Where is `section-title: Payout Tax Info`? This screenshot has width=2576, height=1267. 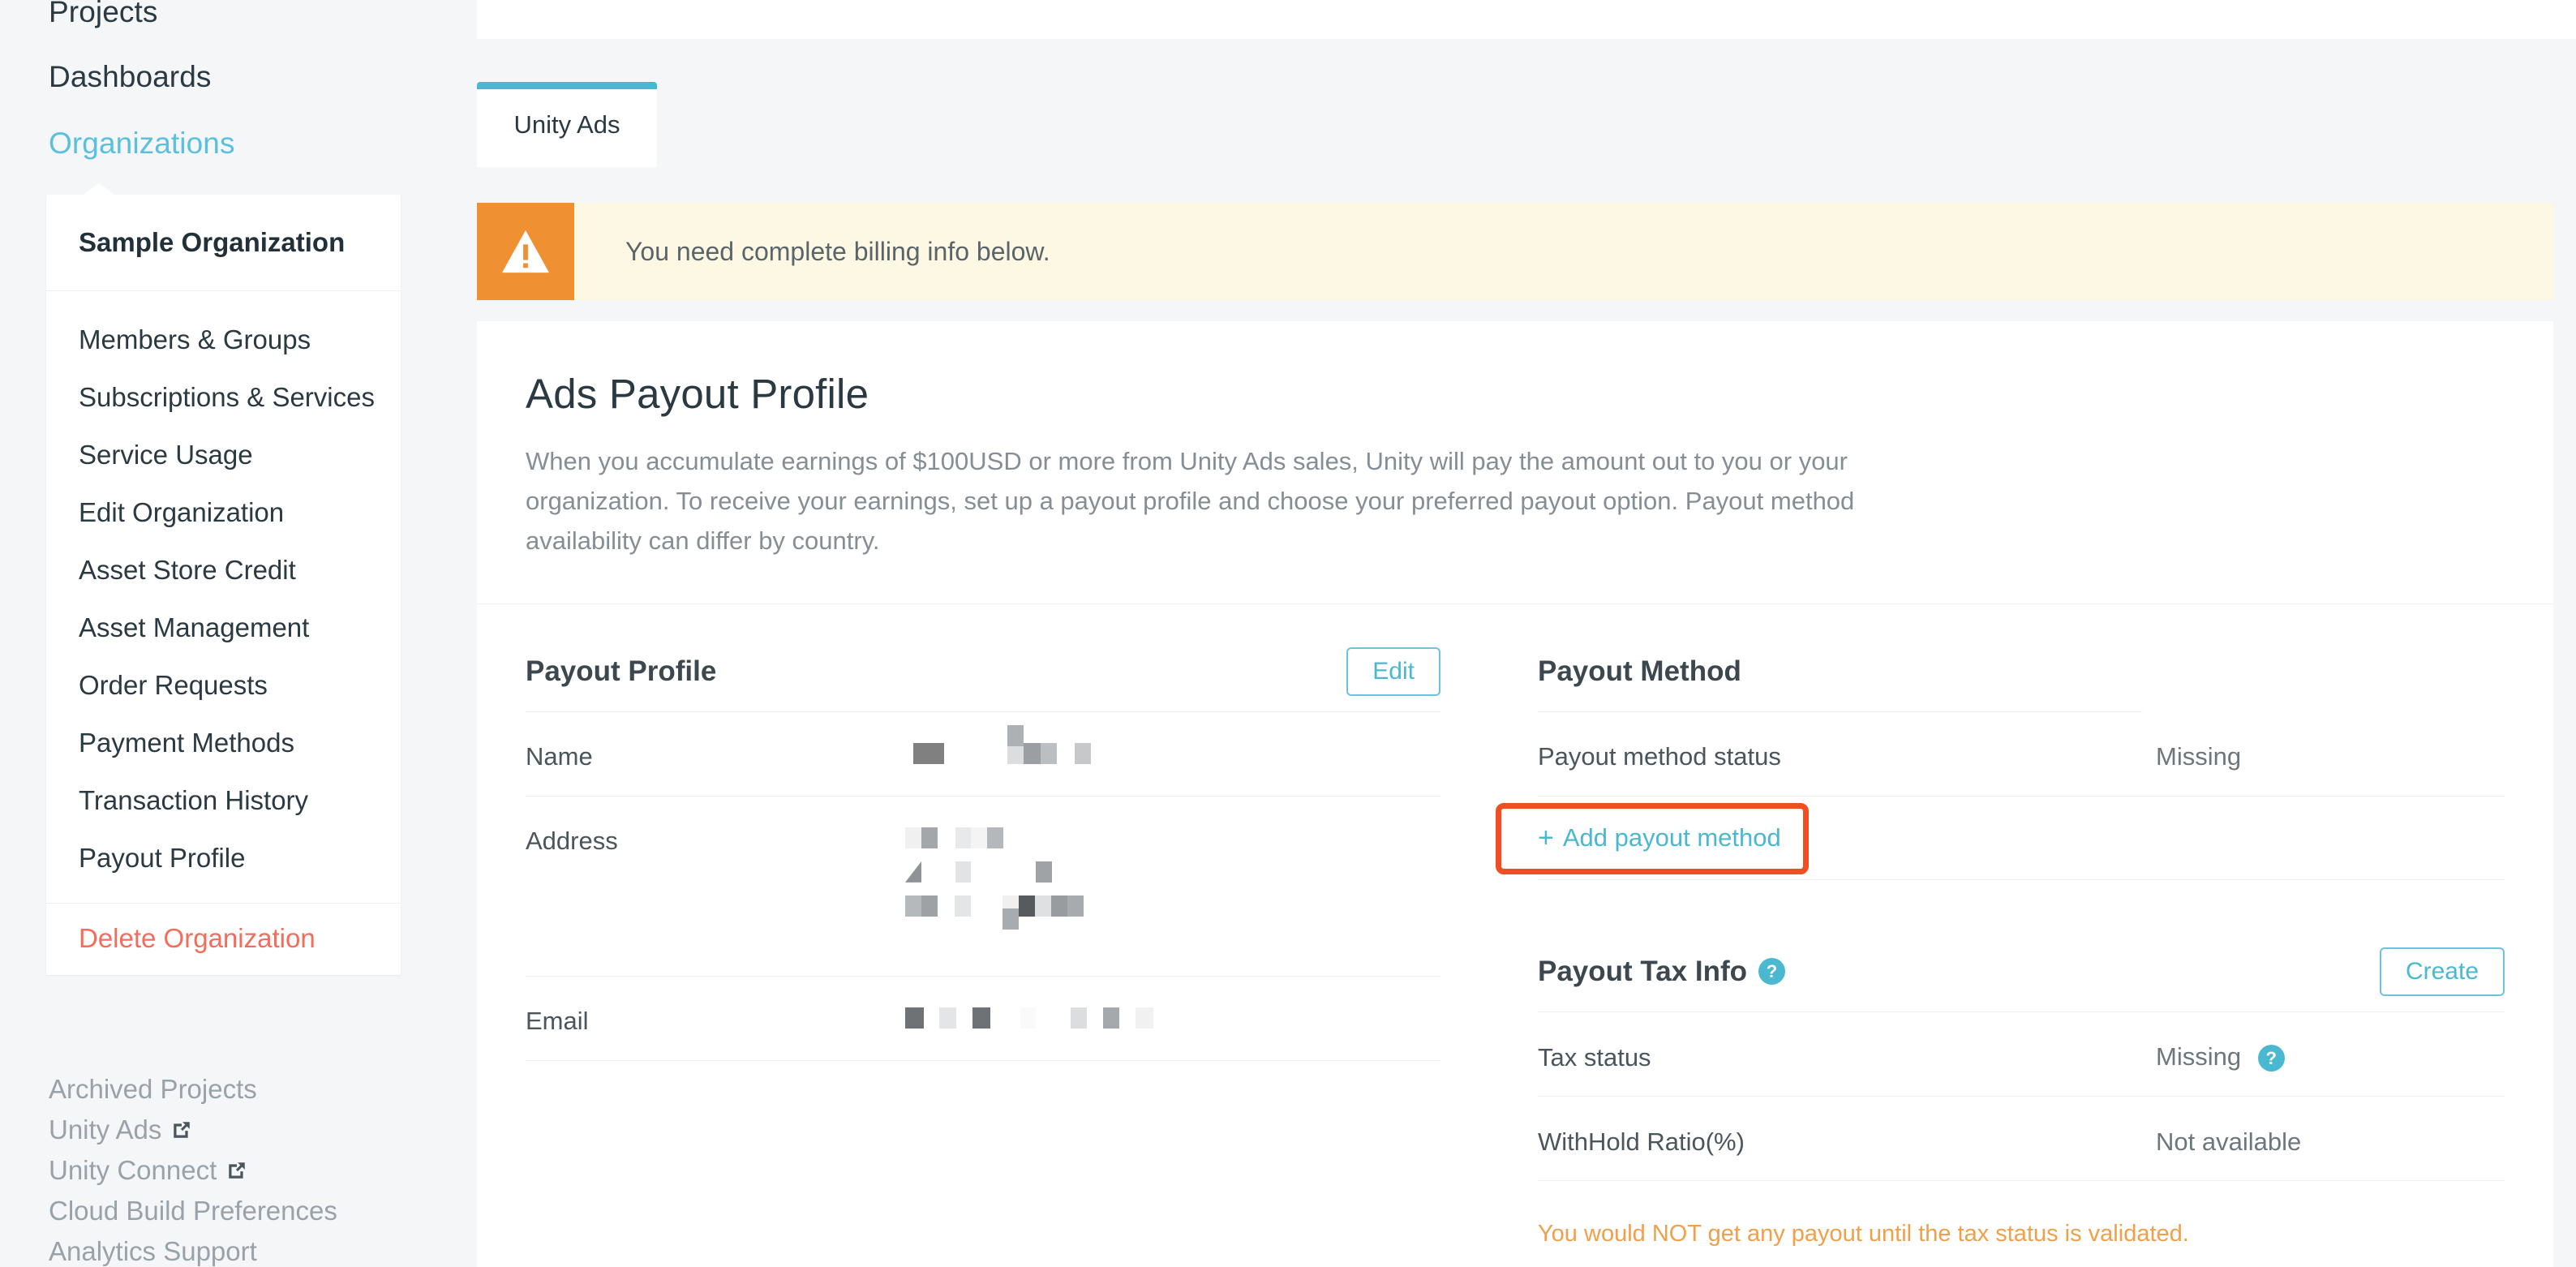
section-title: Payout Tax Info is located at coordinates (1642, 971).